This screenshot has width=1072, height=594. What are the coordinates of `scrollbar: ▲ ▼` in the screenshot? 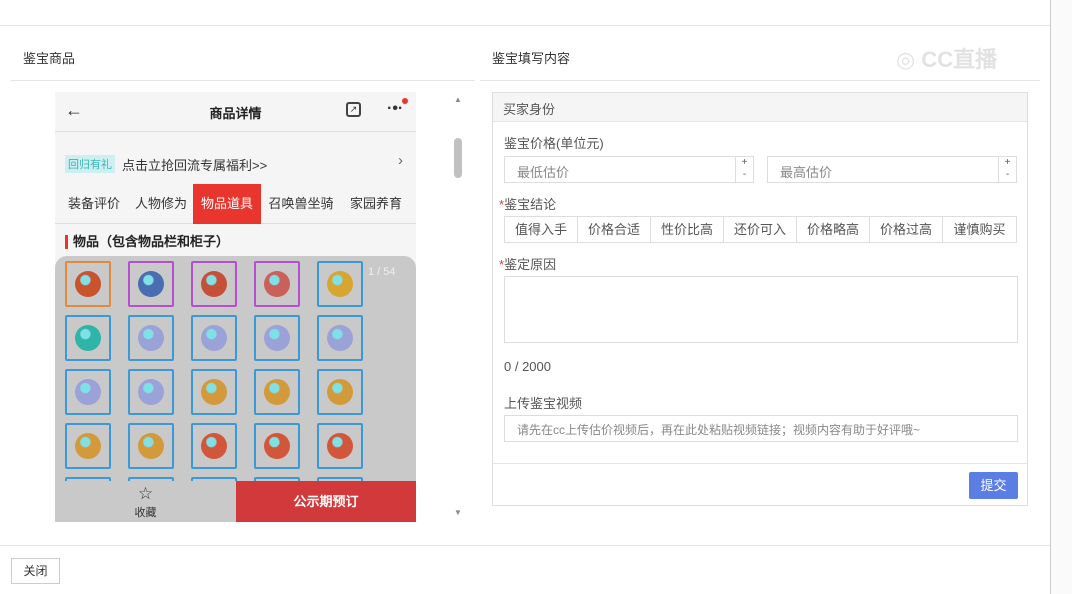 It's located at (458, 307).